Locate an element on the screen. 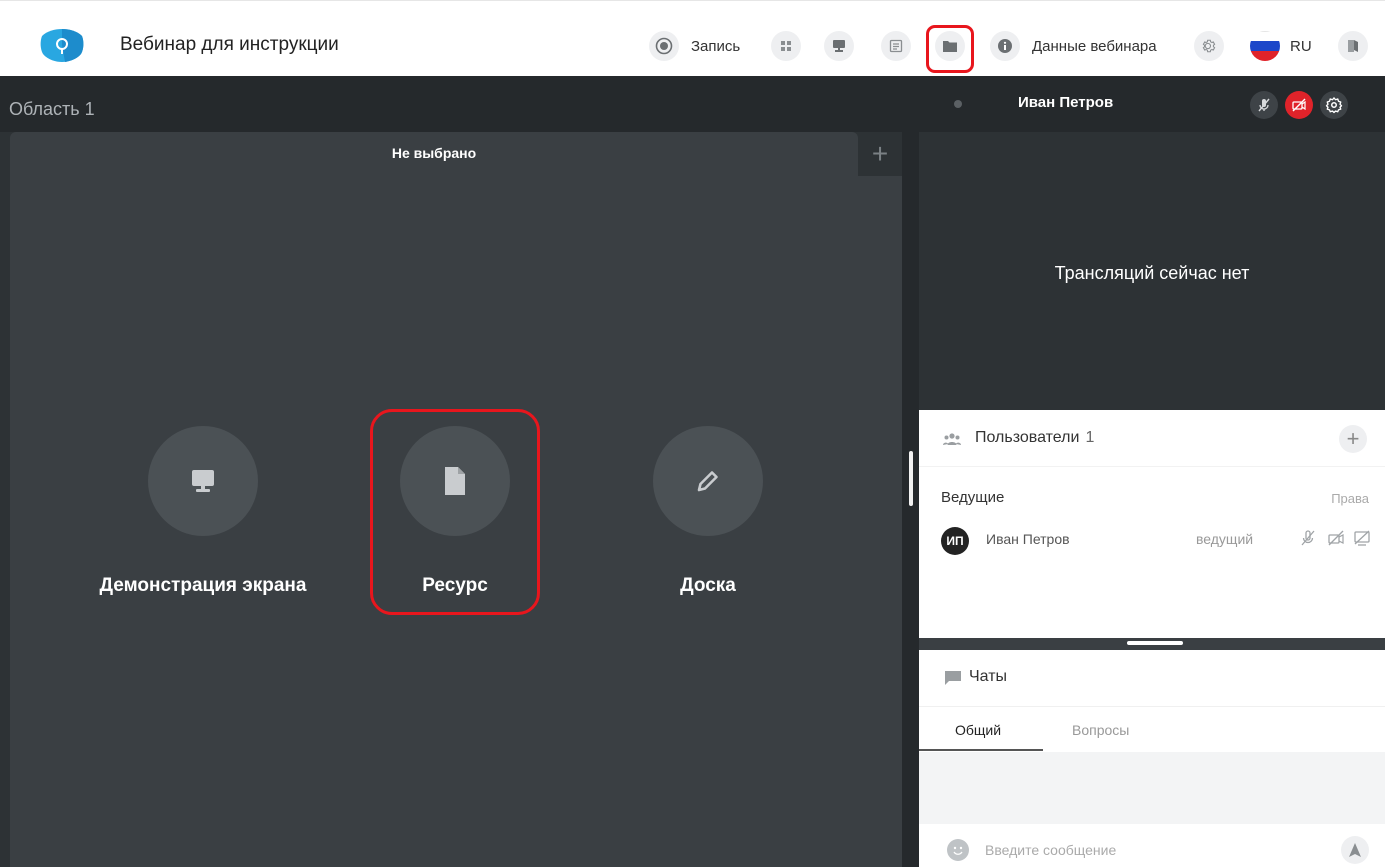 The image size is (1385, 867). webinar-data-label: Данные вебинара is located at coordinates (1094, 46).